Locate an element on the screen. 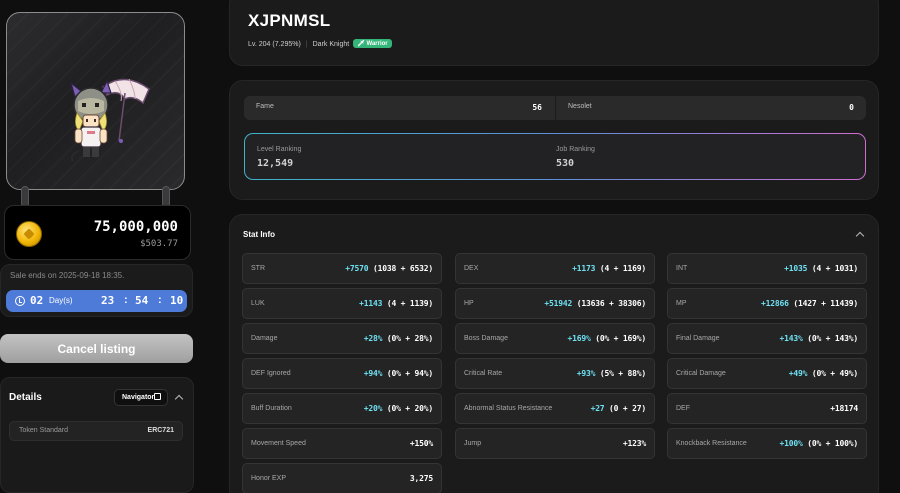 This screenshot has width=900, height=493. stat-value: +143% (0% + 143%) is located at coordinates (819, 338).